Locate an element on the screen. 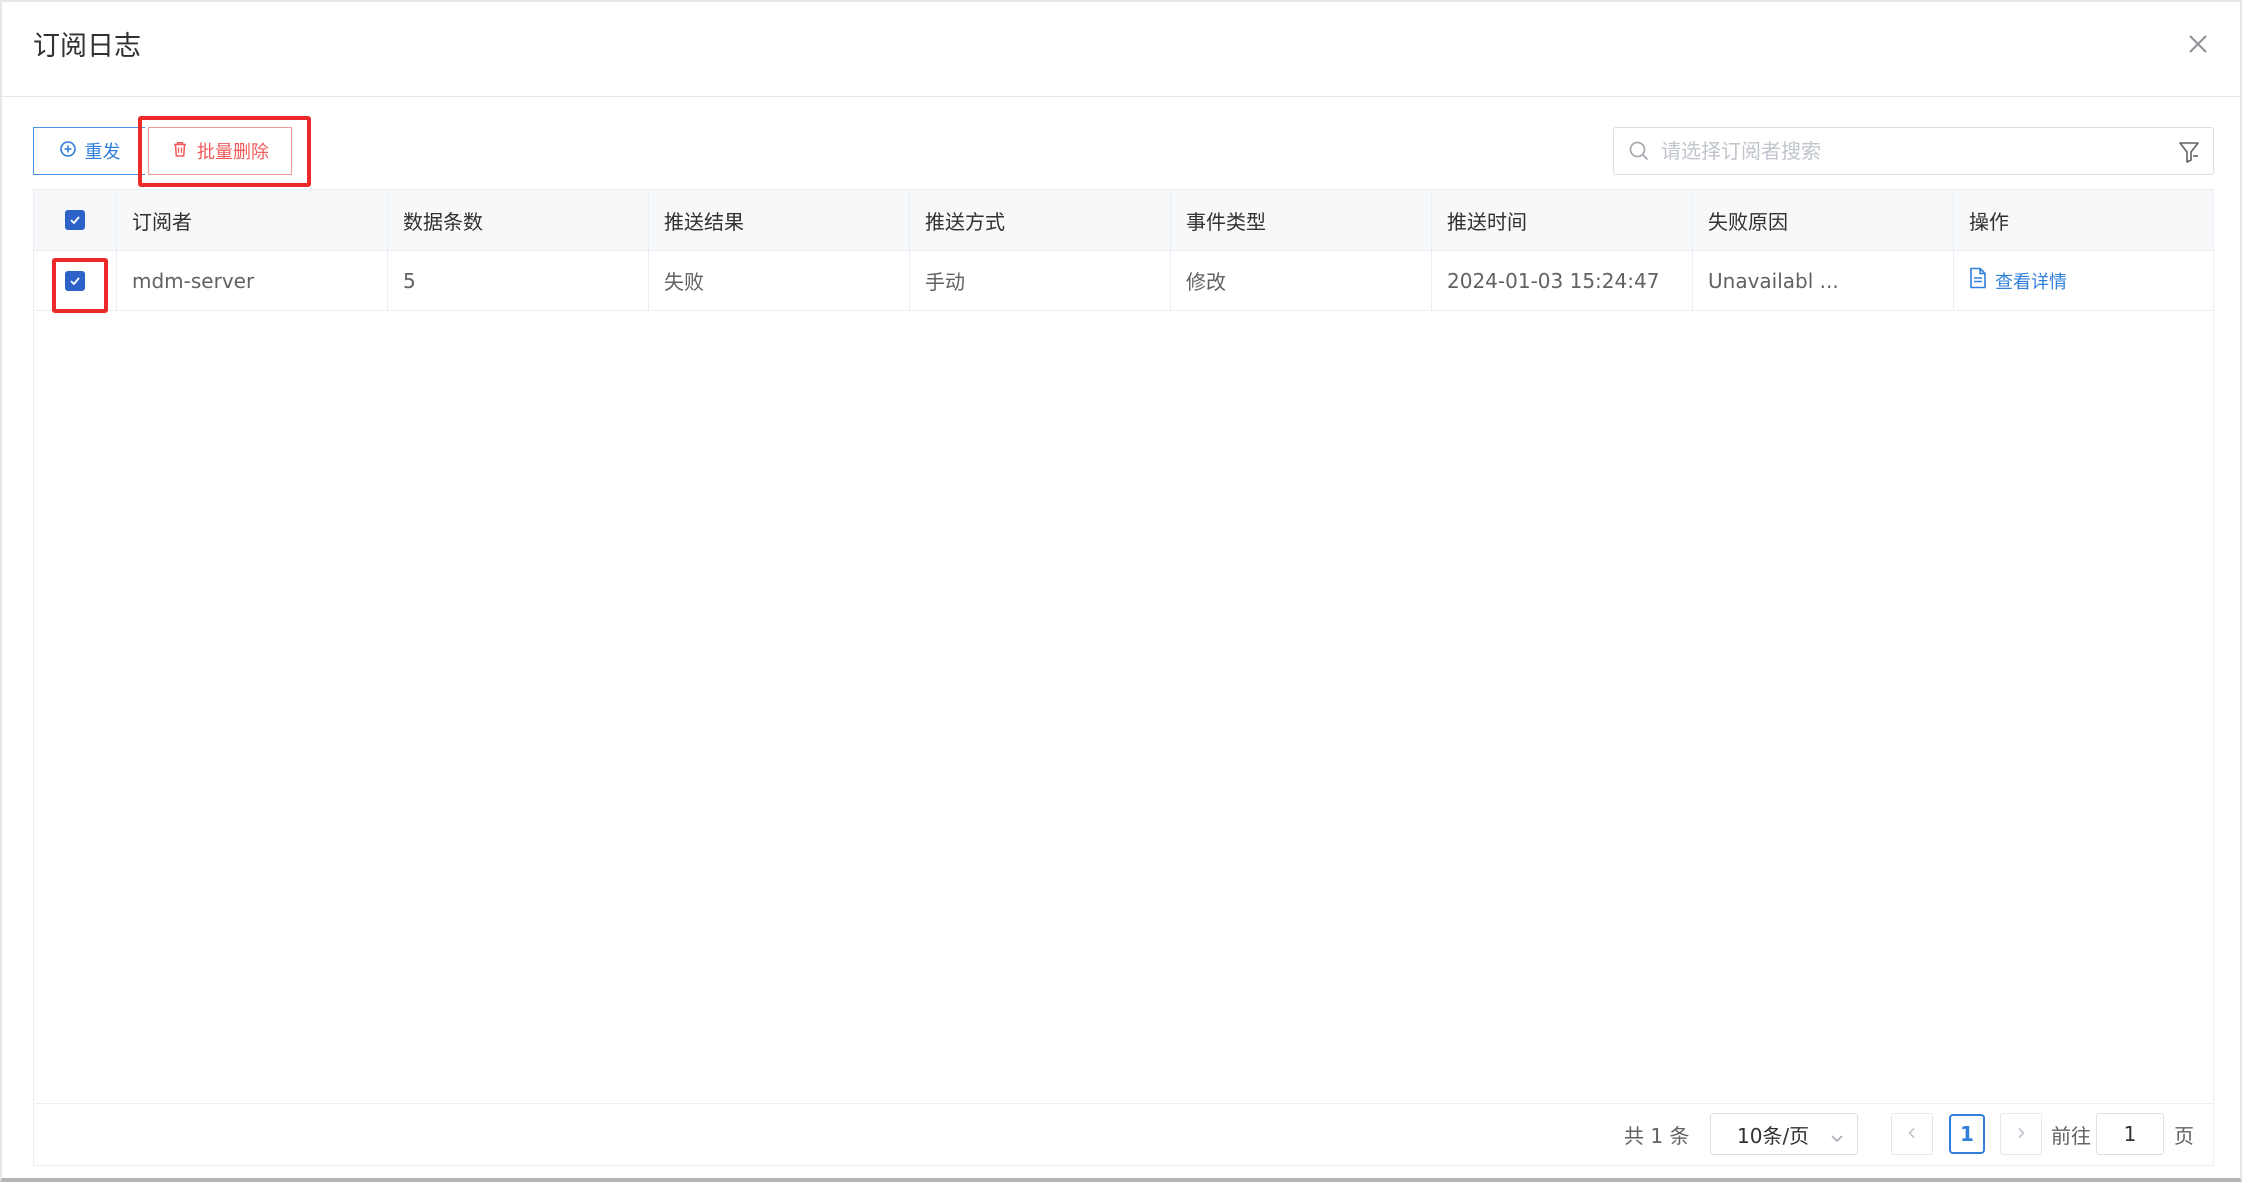  batch-delete-label: 批量删除 is located at coordinates (233, 152).